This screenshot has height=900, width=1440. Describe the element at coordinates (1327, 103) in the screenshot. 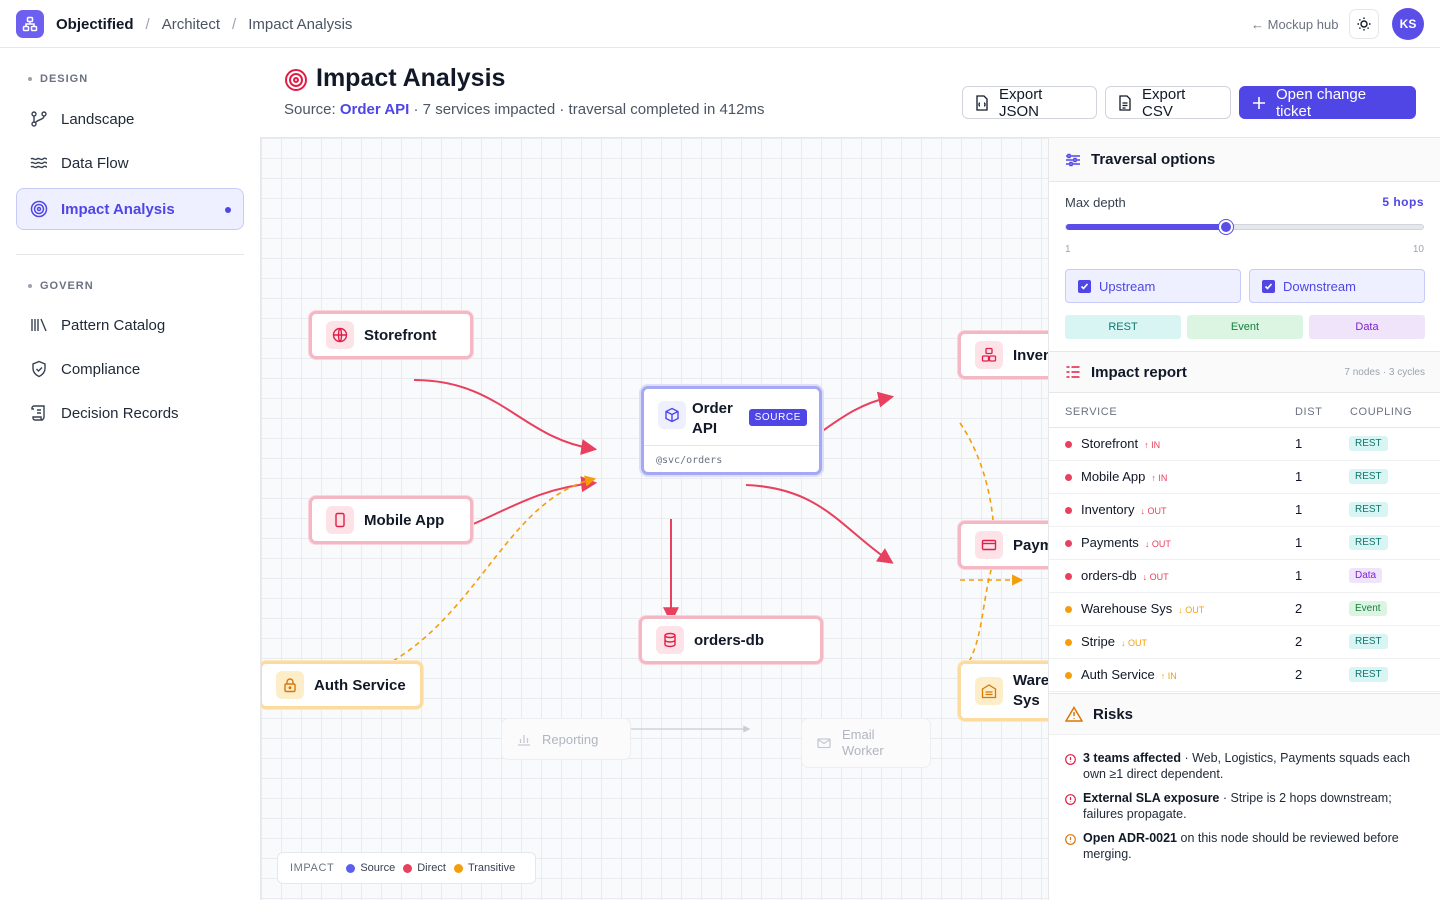

I see `open-change-ticket-button: Open change ticket` at that location.